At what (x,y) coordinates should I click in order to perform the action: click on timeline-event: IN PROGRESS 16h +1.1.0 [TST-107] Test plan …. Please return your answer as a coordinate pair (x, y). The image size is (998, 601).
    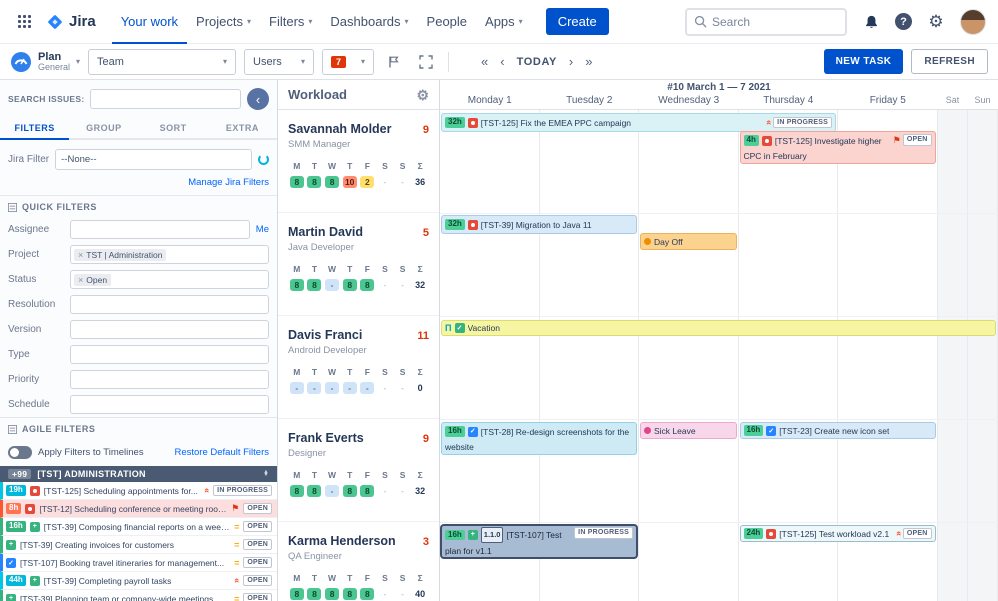
    Looking at the image, I should click on (539, 541).